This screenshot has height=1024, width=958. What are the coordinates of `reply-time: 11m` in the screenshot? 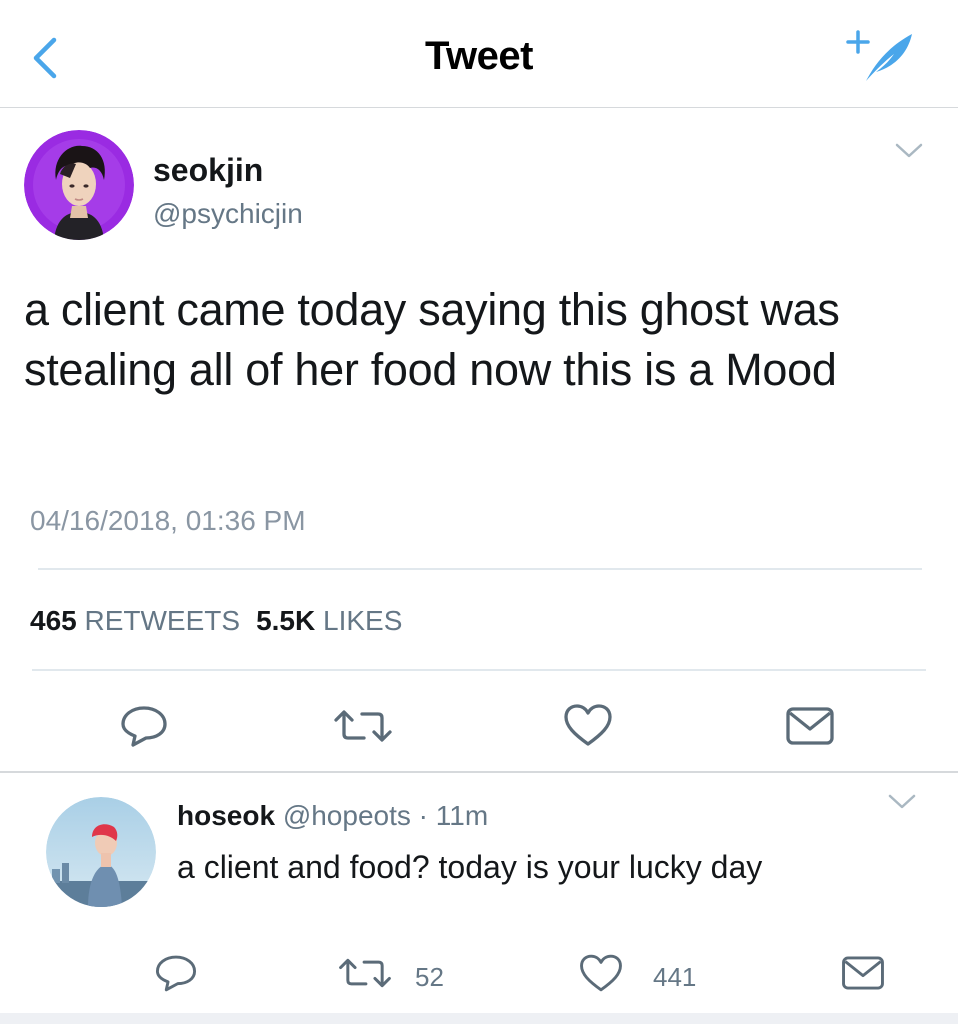 It's located at (462, 815).